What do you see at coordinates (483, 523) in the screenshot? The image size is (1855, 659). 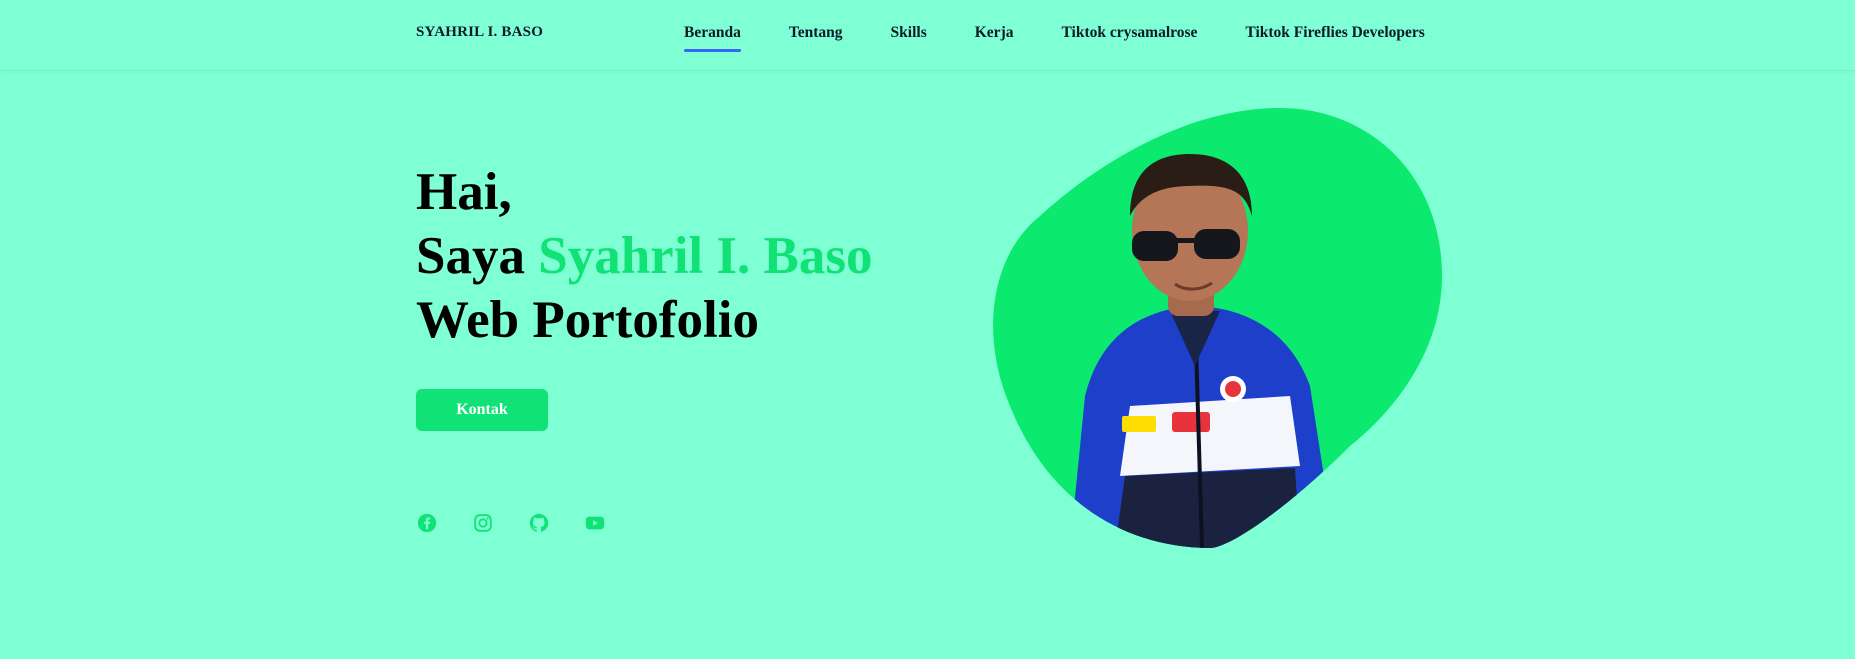 I see `instagram-icon` at bounding box center [483, 523].